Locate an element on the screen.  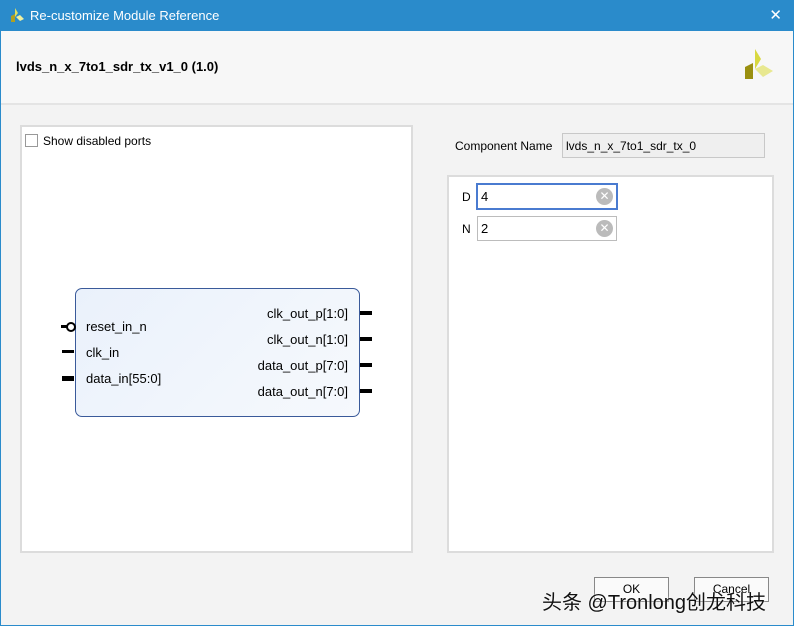
watermark: 头条 @Tronlong创龙科技 is located at coordinates (654, 603).